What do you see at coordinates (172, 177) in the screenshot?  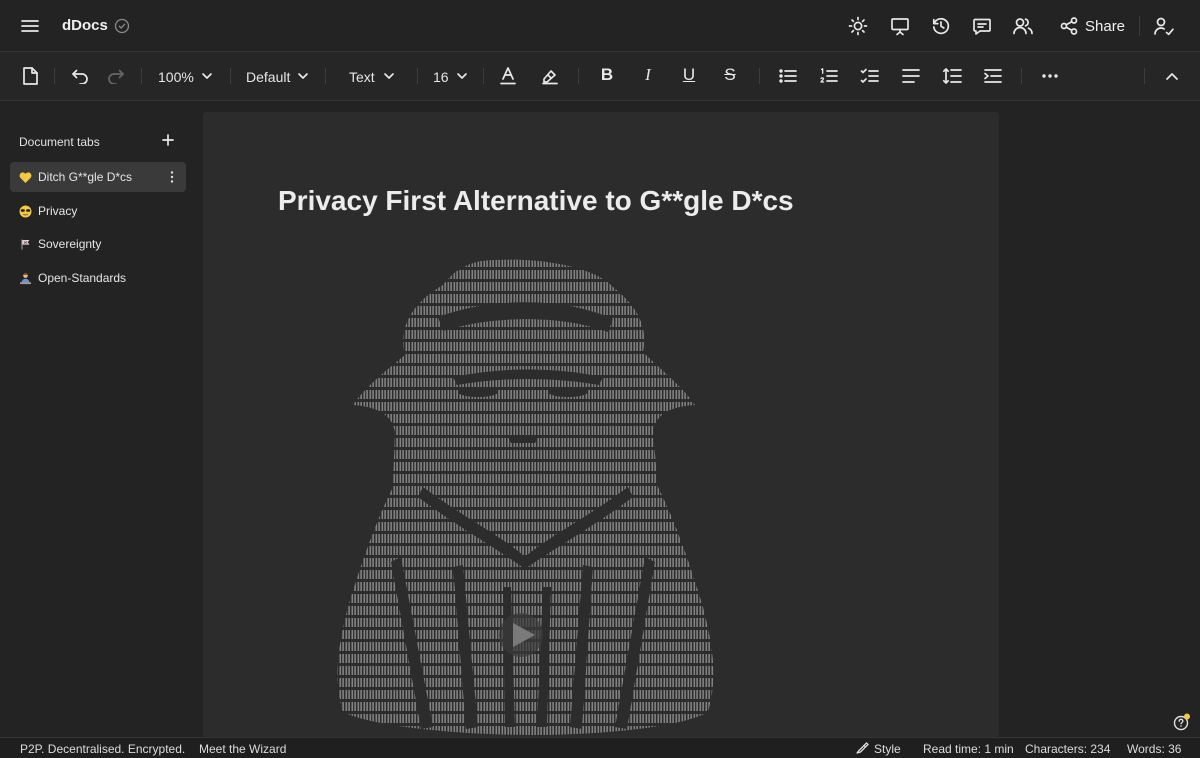 I see `tab-more-icon` at bounding box center [172, 177].